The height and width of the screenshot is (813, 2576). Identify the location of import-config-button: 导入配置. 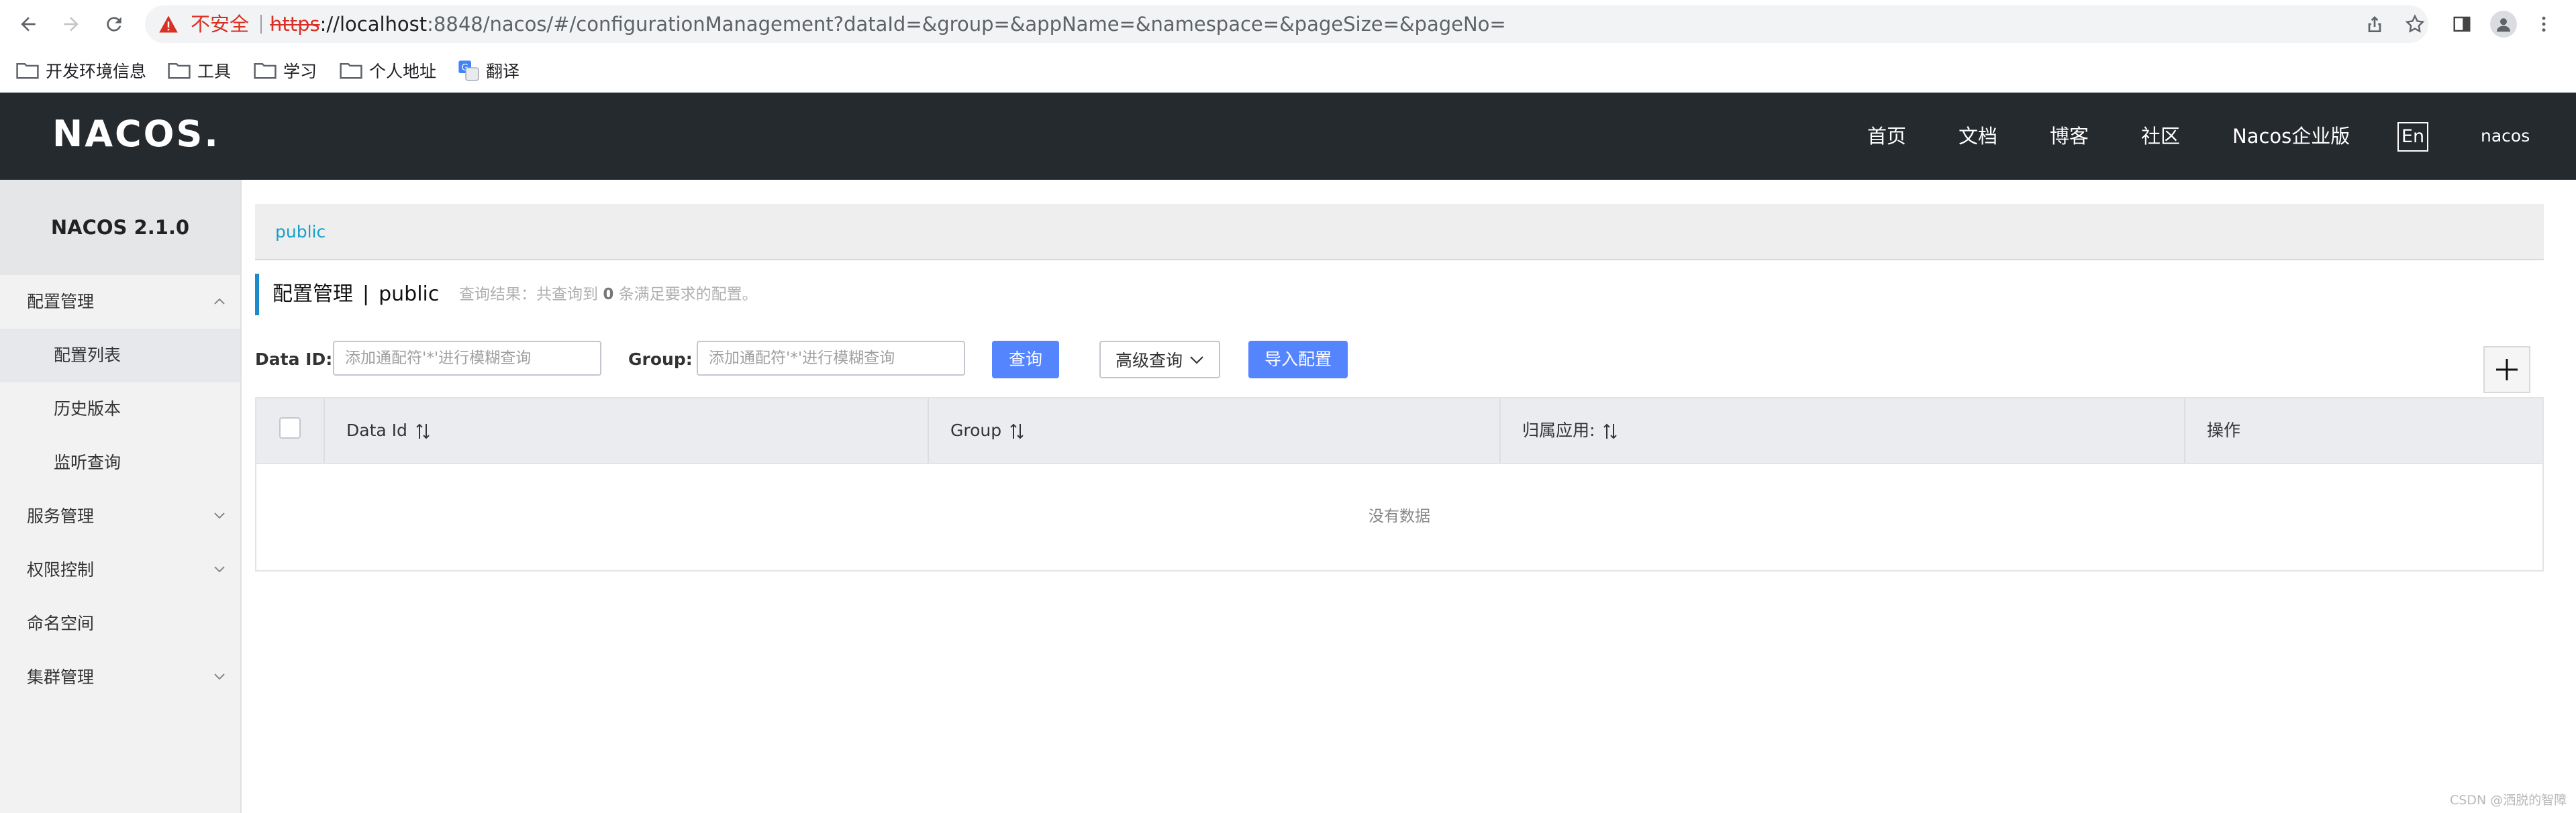
(1298, 360).